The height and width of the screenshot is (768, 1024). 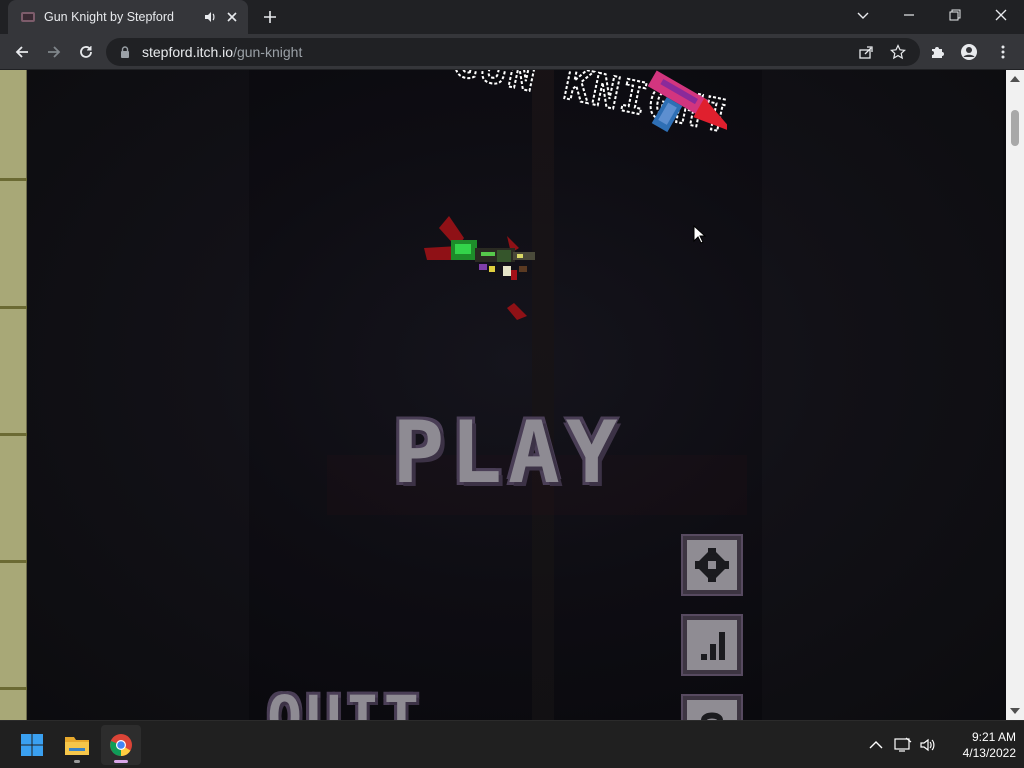 What do you see at coordinates (77, 761) in the screenshot?
I see `running-indicator` at bounding box center [77, 761].